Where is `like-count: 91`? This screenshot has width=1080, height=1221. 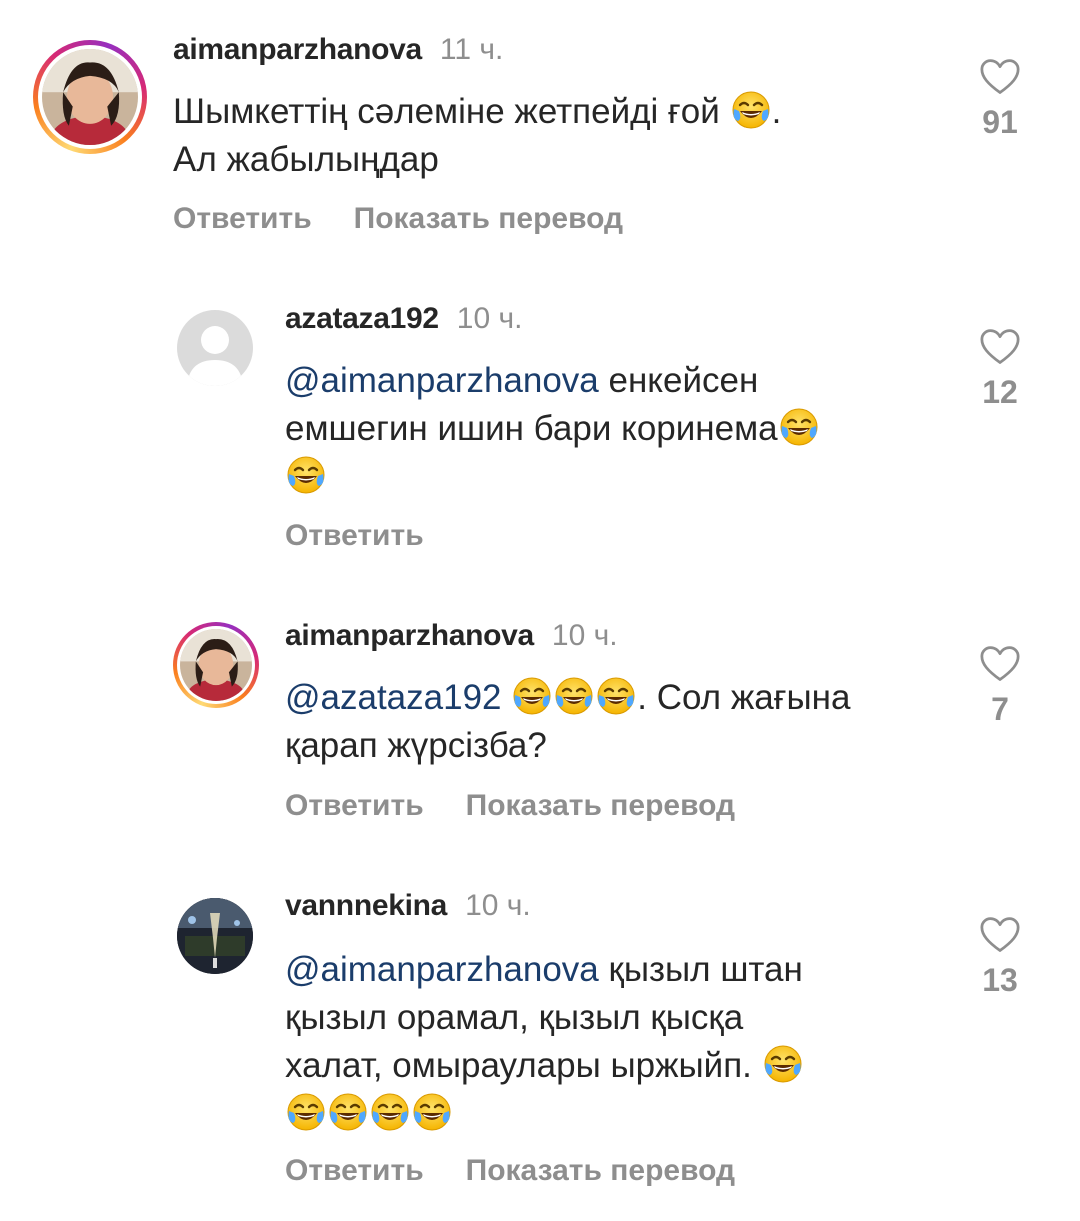 like-count: 91 is located at coordinates (1000, 122).